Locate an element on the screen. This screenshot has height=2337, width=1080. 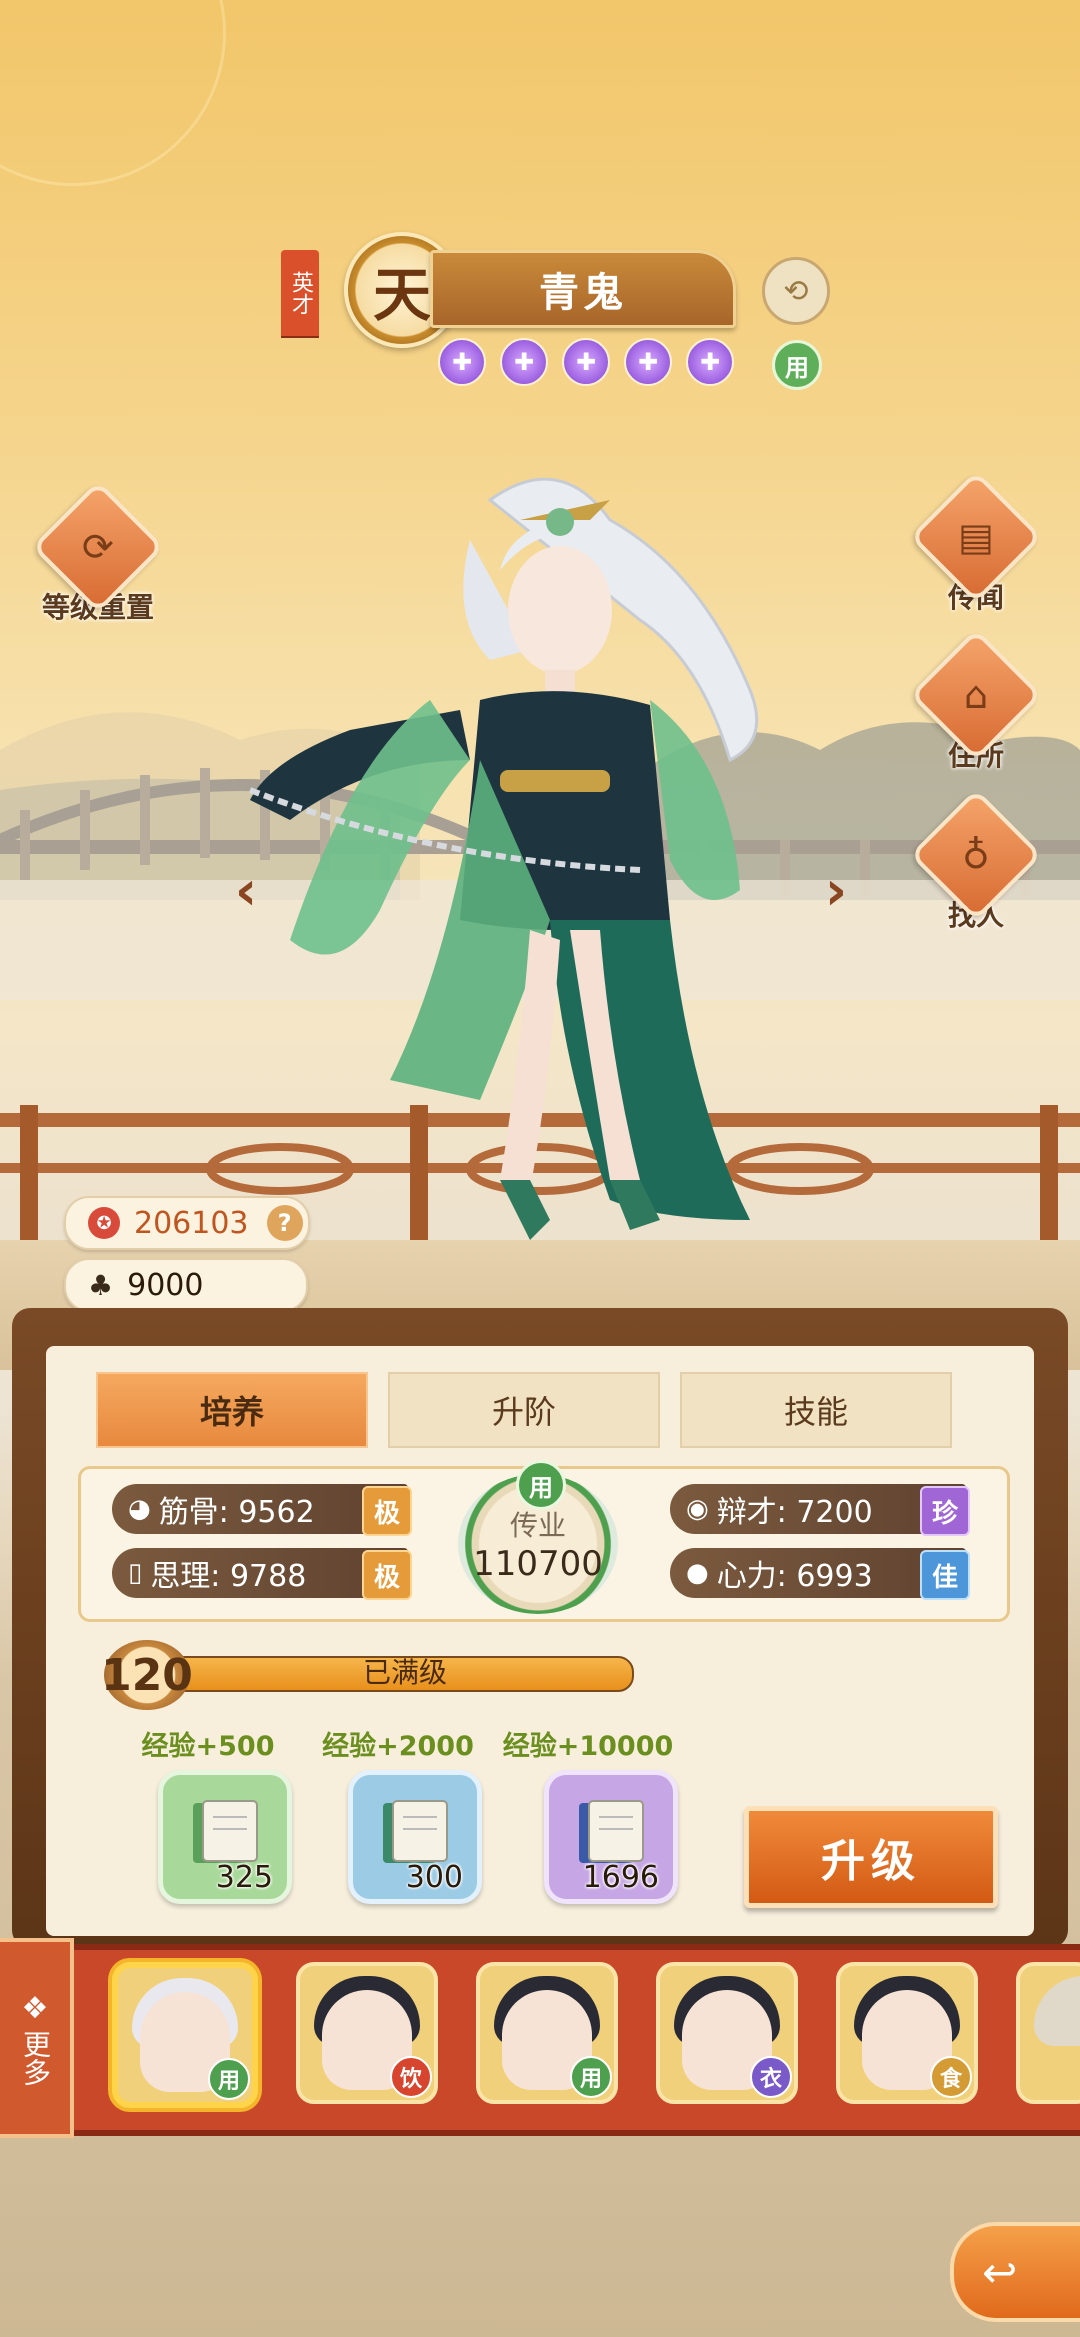
panel-tabs: 培养 升阶 技能 is located at coordinates (524, 1410).